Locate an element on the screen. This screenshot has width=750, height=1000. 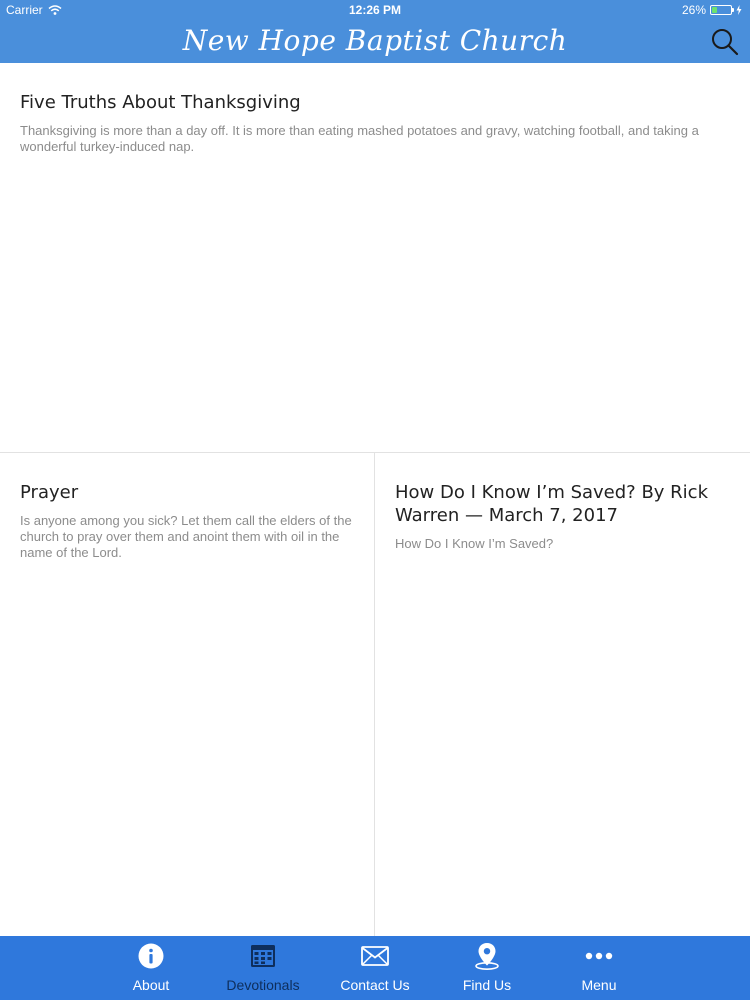
tab-contact-us: Contact Us is located at coordinates (375, 968).